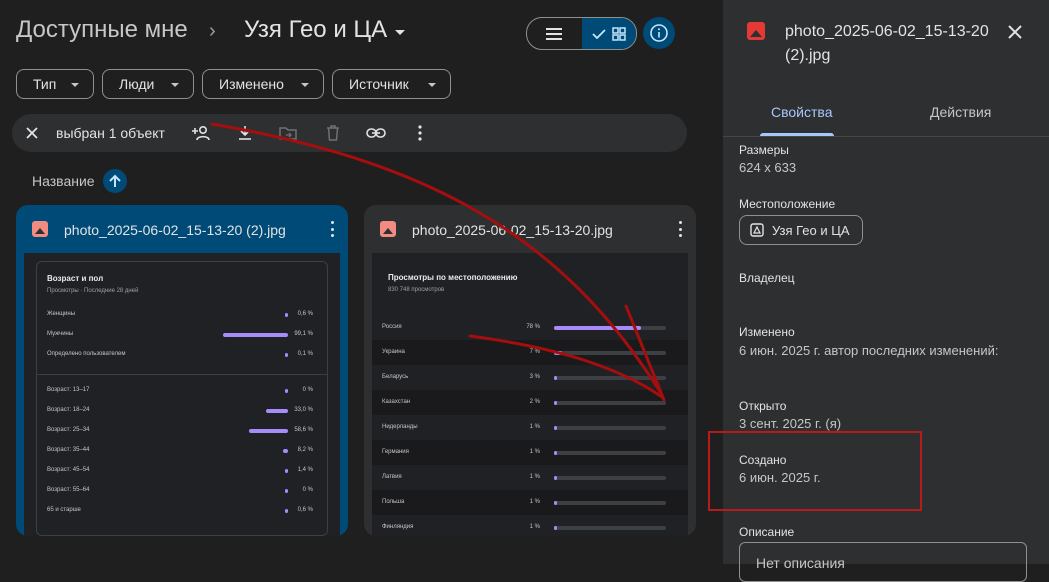  Describe the element at coordinates (64, 510) in the screenshot. I see `thumbnail-row-label: 65 и старше` at that location.